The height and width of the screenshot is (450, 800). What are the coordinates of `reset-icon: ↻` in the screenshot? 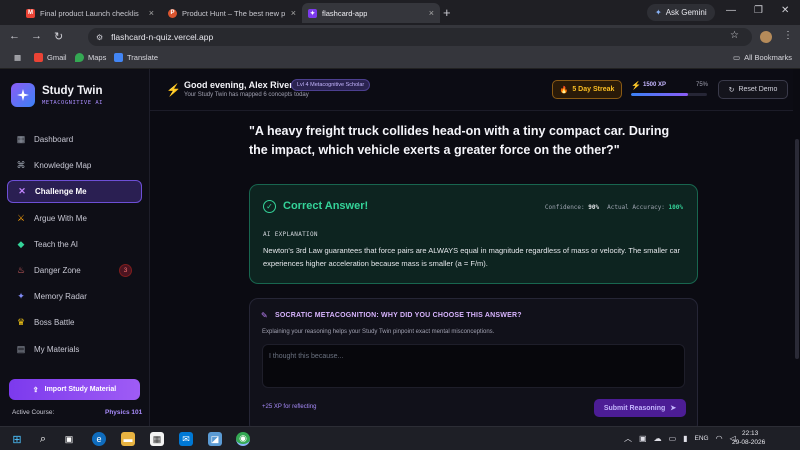 It's located at (731, 90).